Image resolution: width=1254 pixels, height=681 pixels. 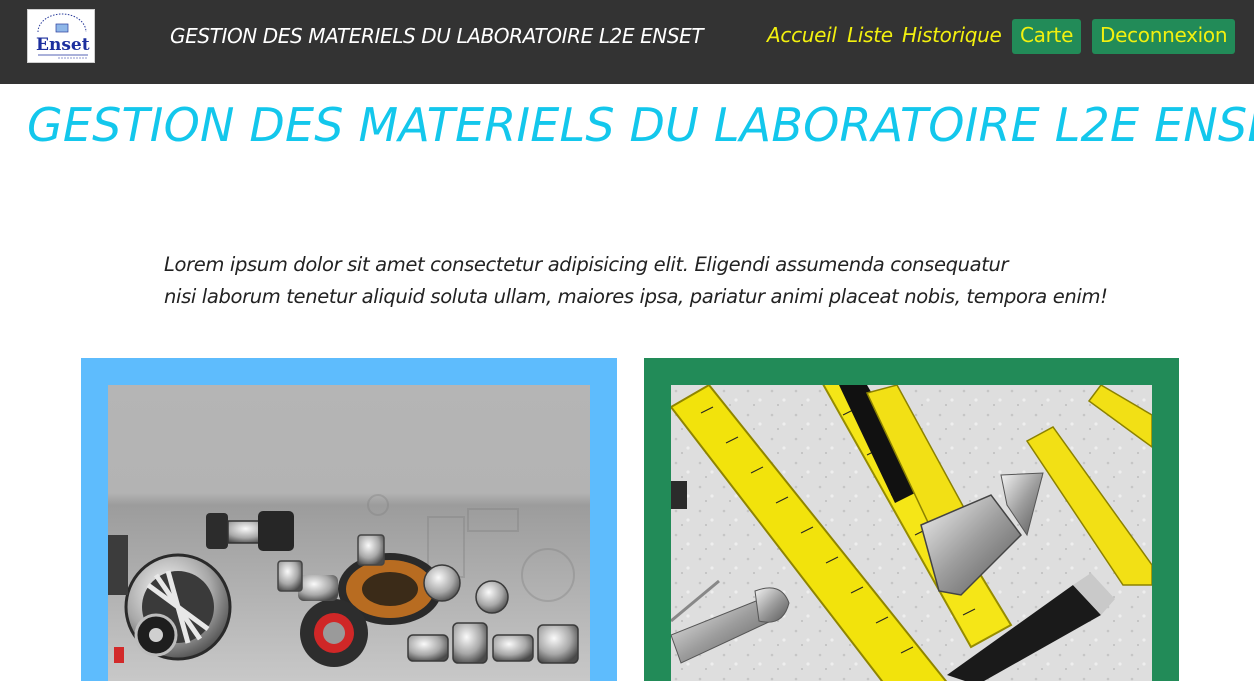 What do you see at coordinates (952, 35) in the screenshot?
I see `nav-link-historique: Historique` at bounding box center [952, 35].